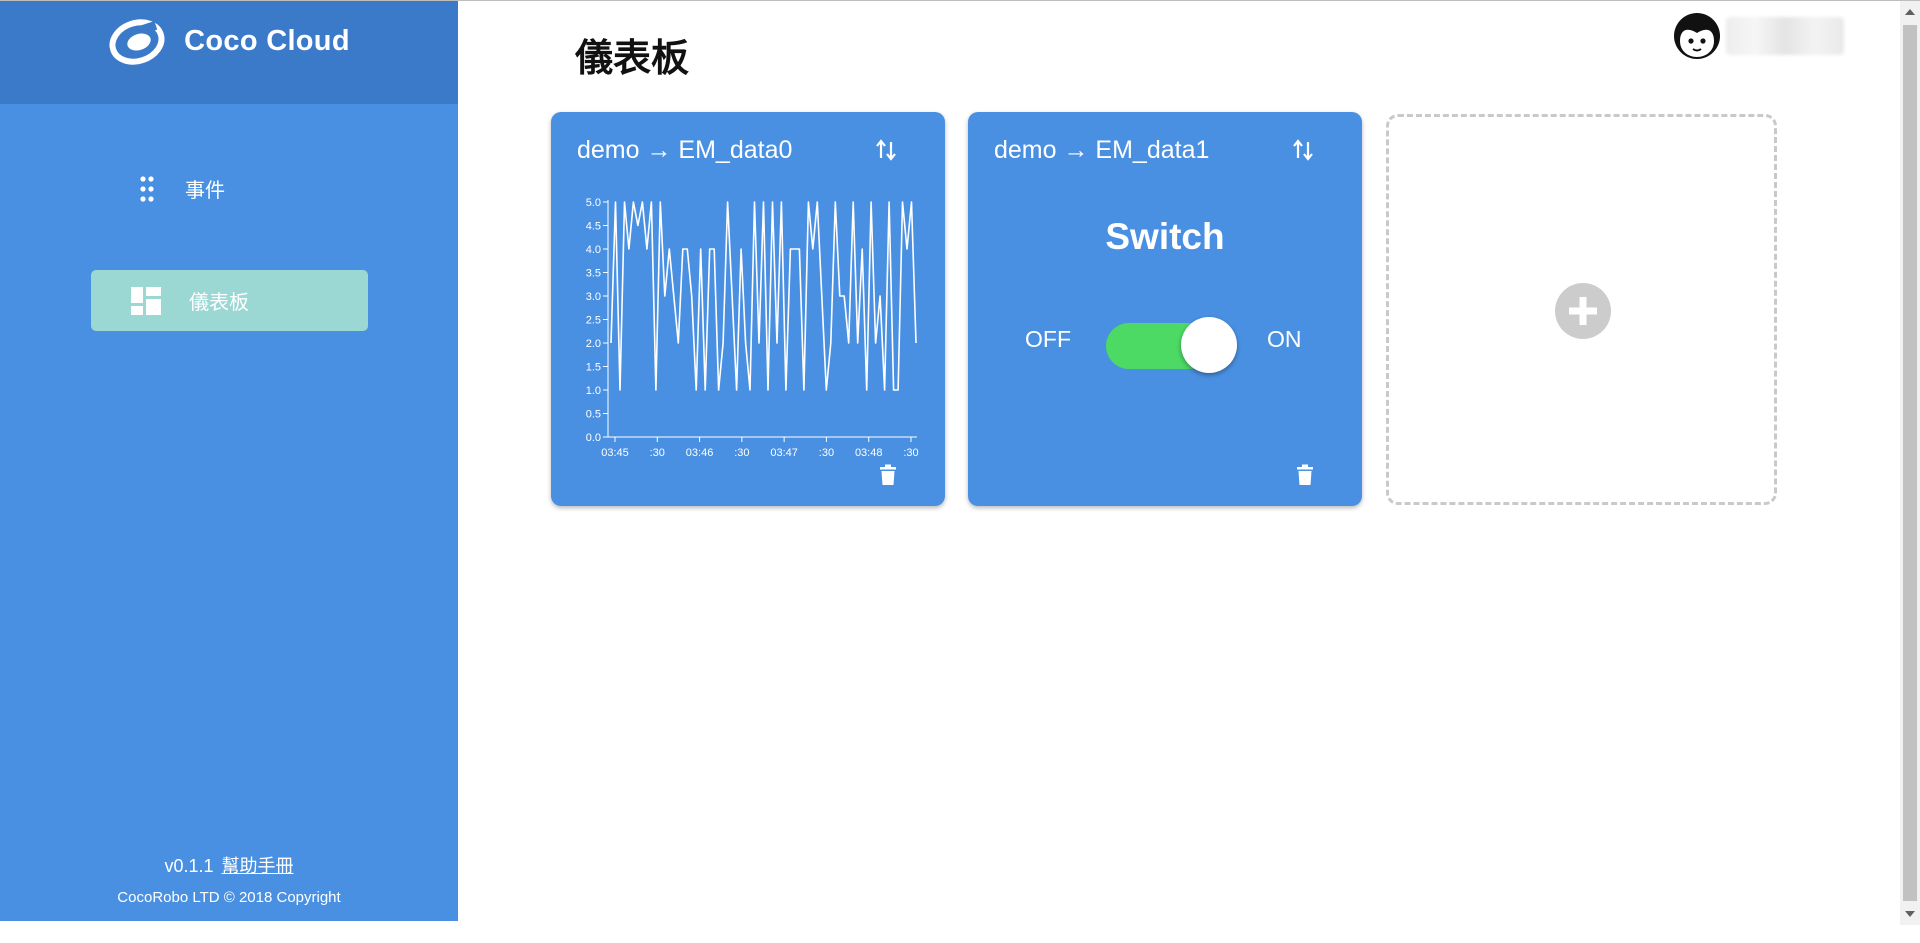 This screenshot has width=1920, height=943. I want to click on series-line, so click(763, 296).